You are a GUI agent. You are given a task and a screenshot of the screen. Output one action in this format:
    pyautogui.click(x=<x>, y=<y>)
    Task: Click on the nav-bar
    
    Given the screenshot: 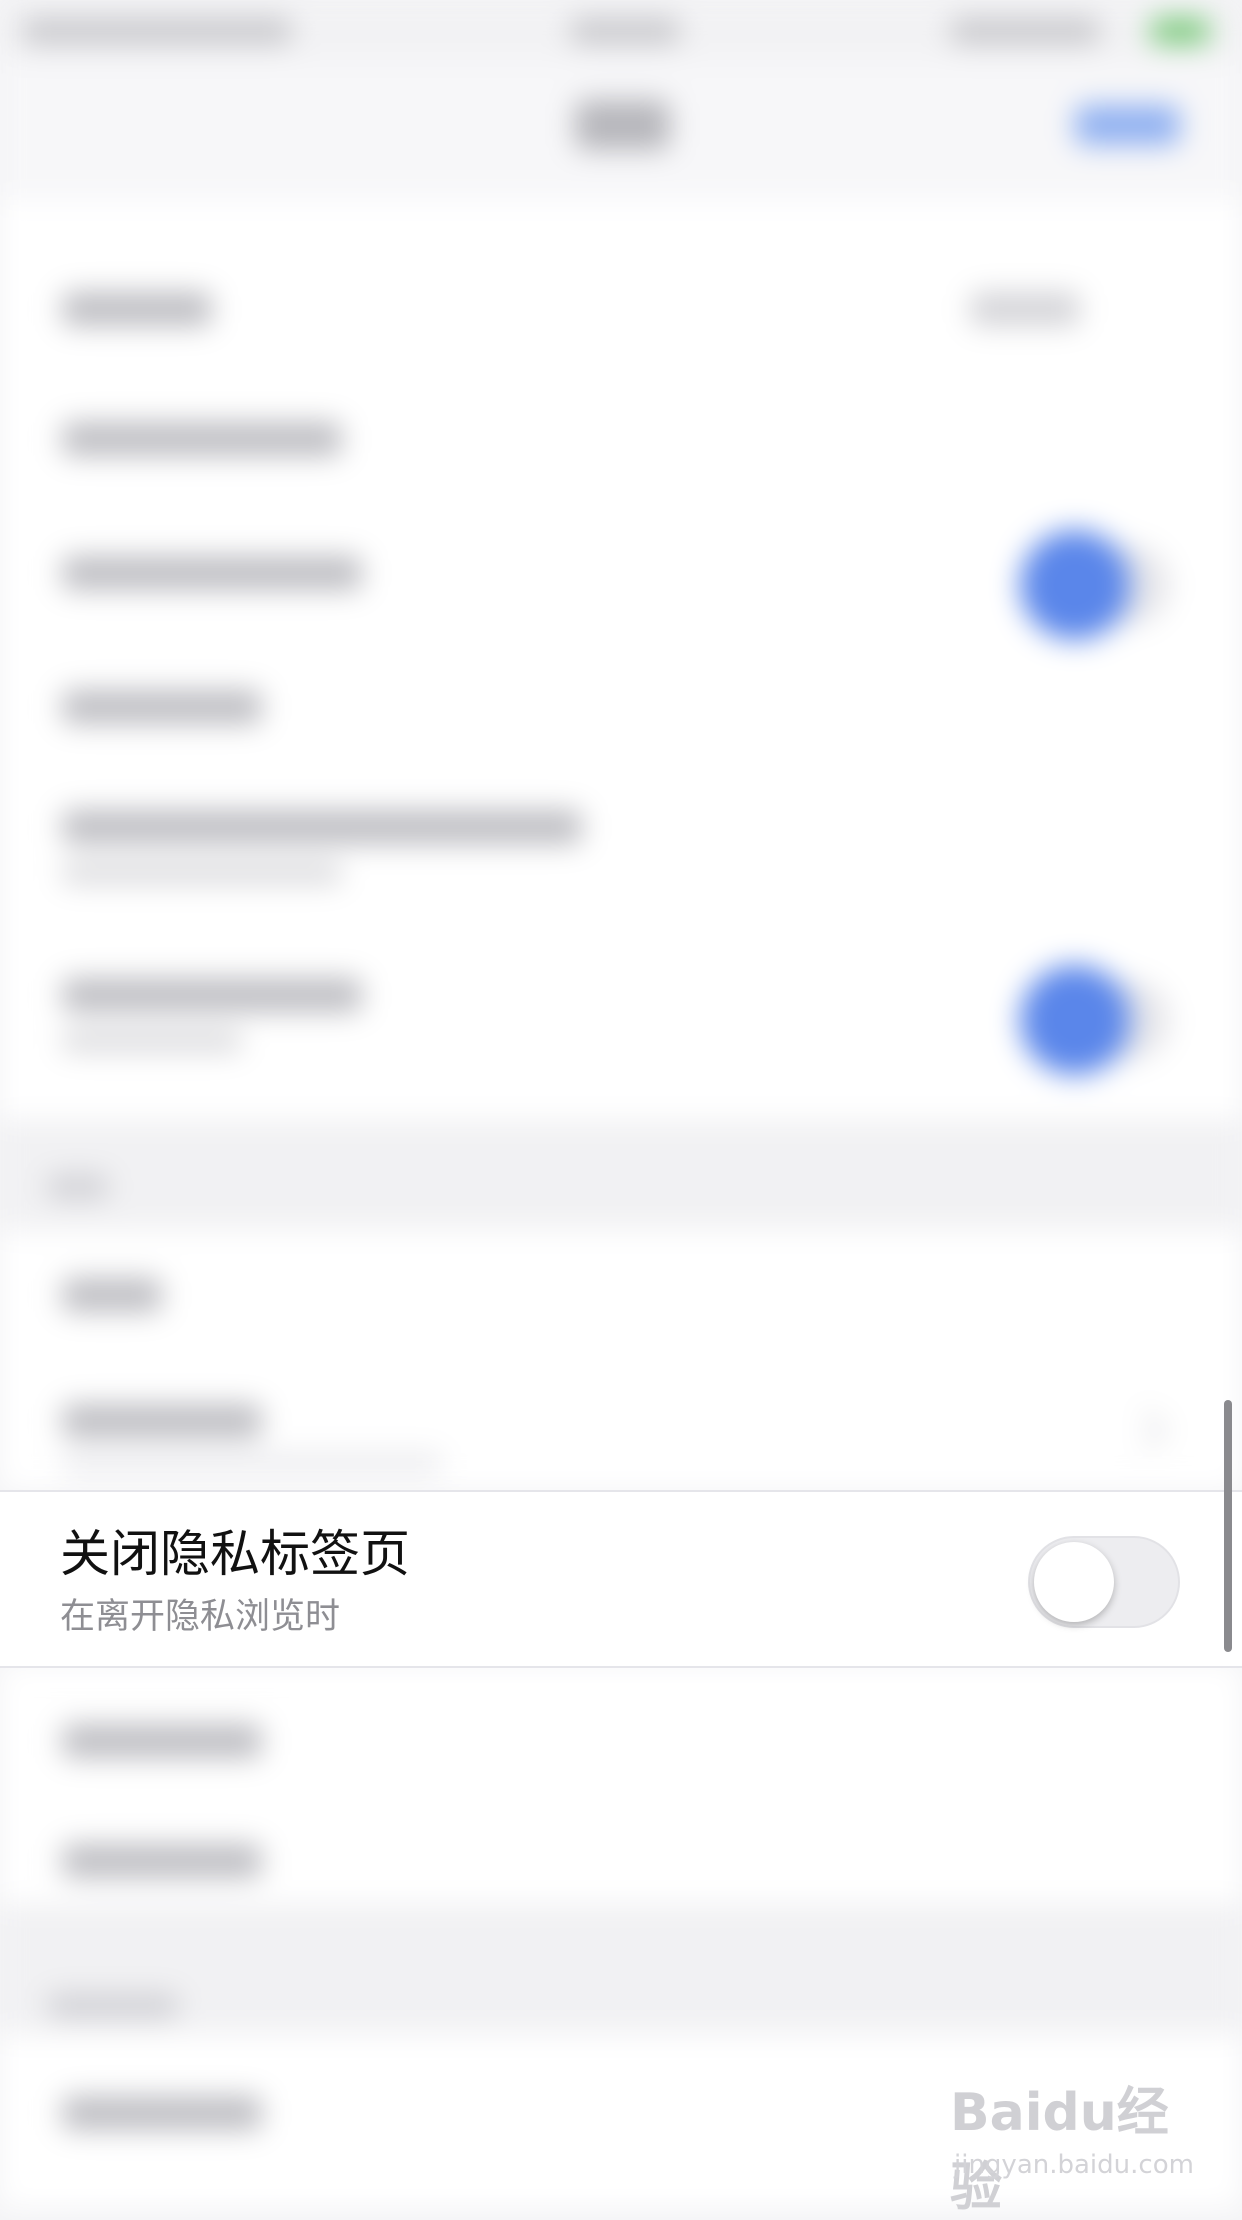 What is the action you would take?
    pyautogui.click(x=621, y=130)
    